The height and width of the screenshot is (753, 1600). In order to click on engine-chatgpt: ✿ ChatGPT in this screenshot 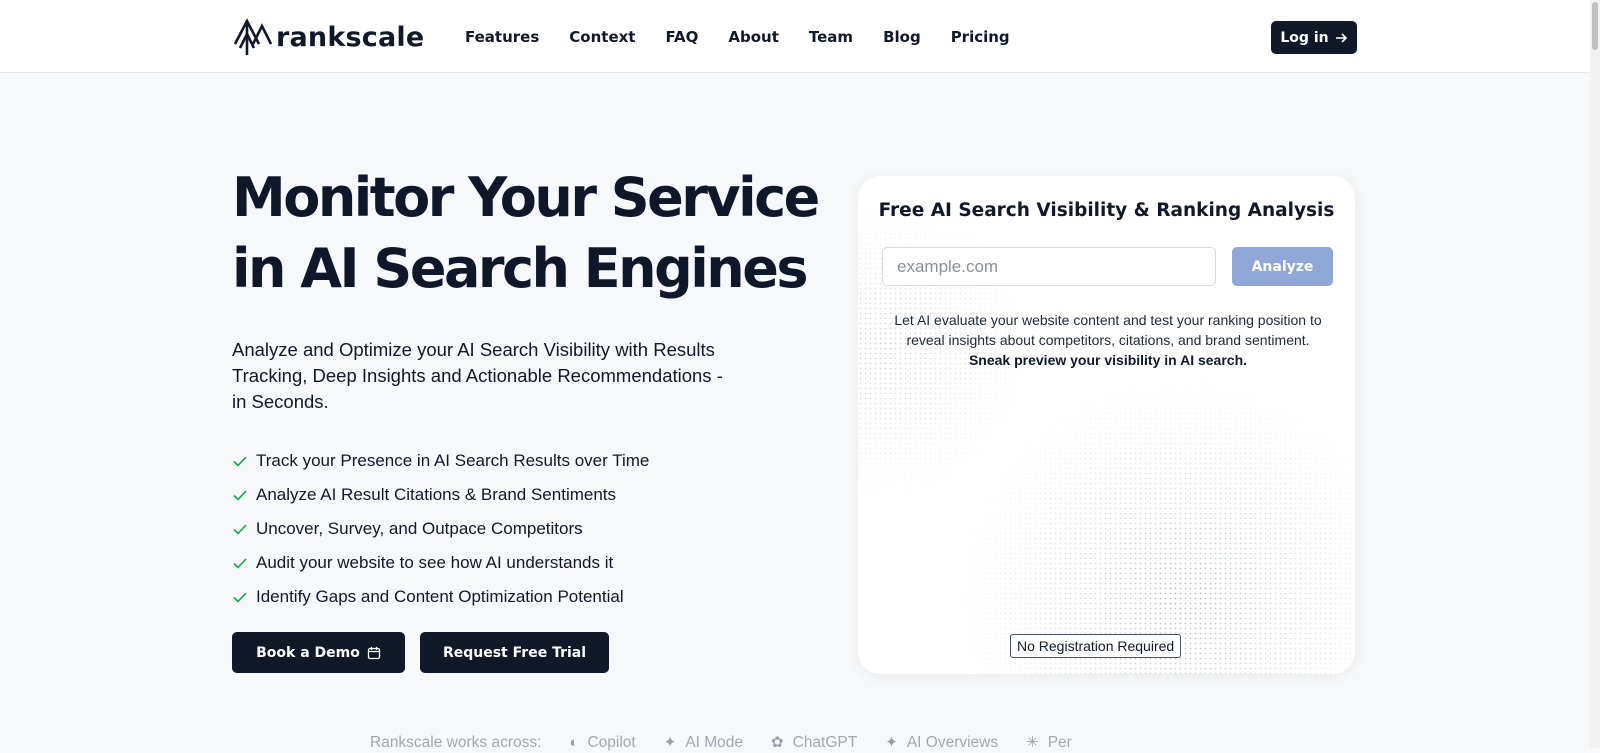, I will do `click(814, 743)`.